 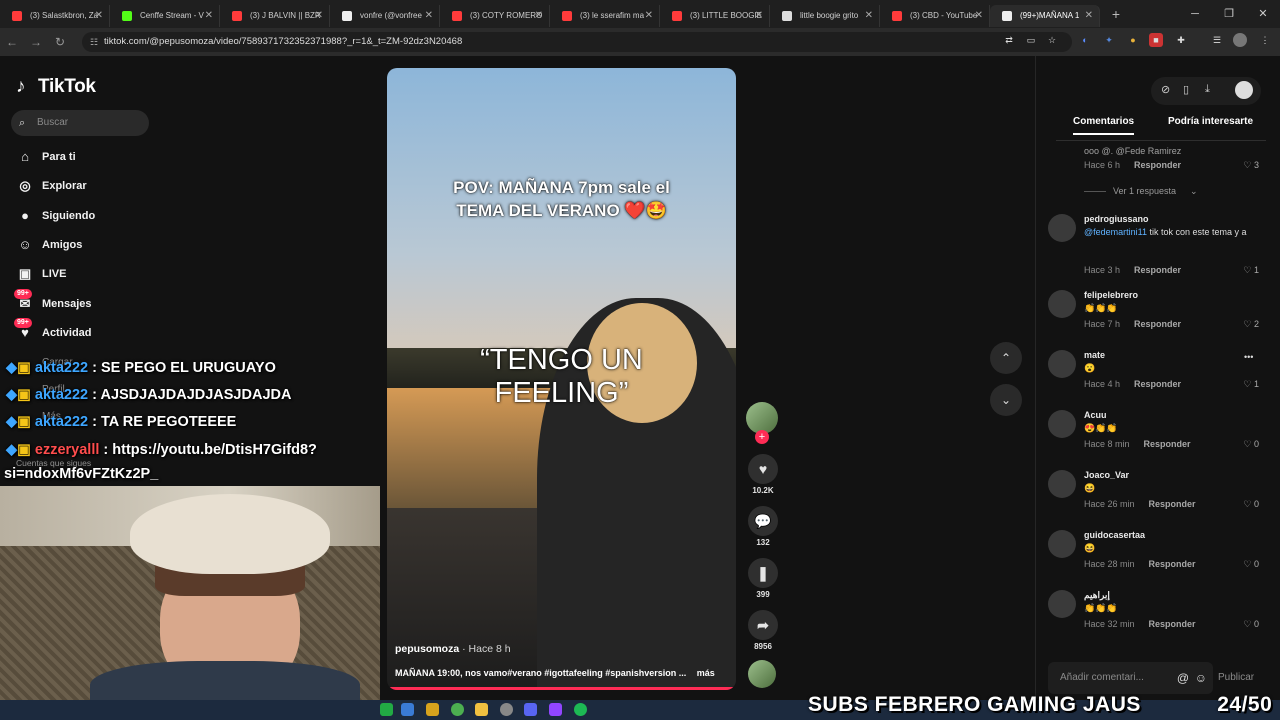 I want to click on user-avatar, so click(x=1244, y=90).